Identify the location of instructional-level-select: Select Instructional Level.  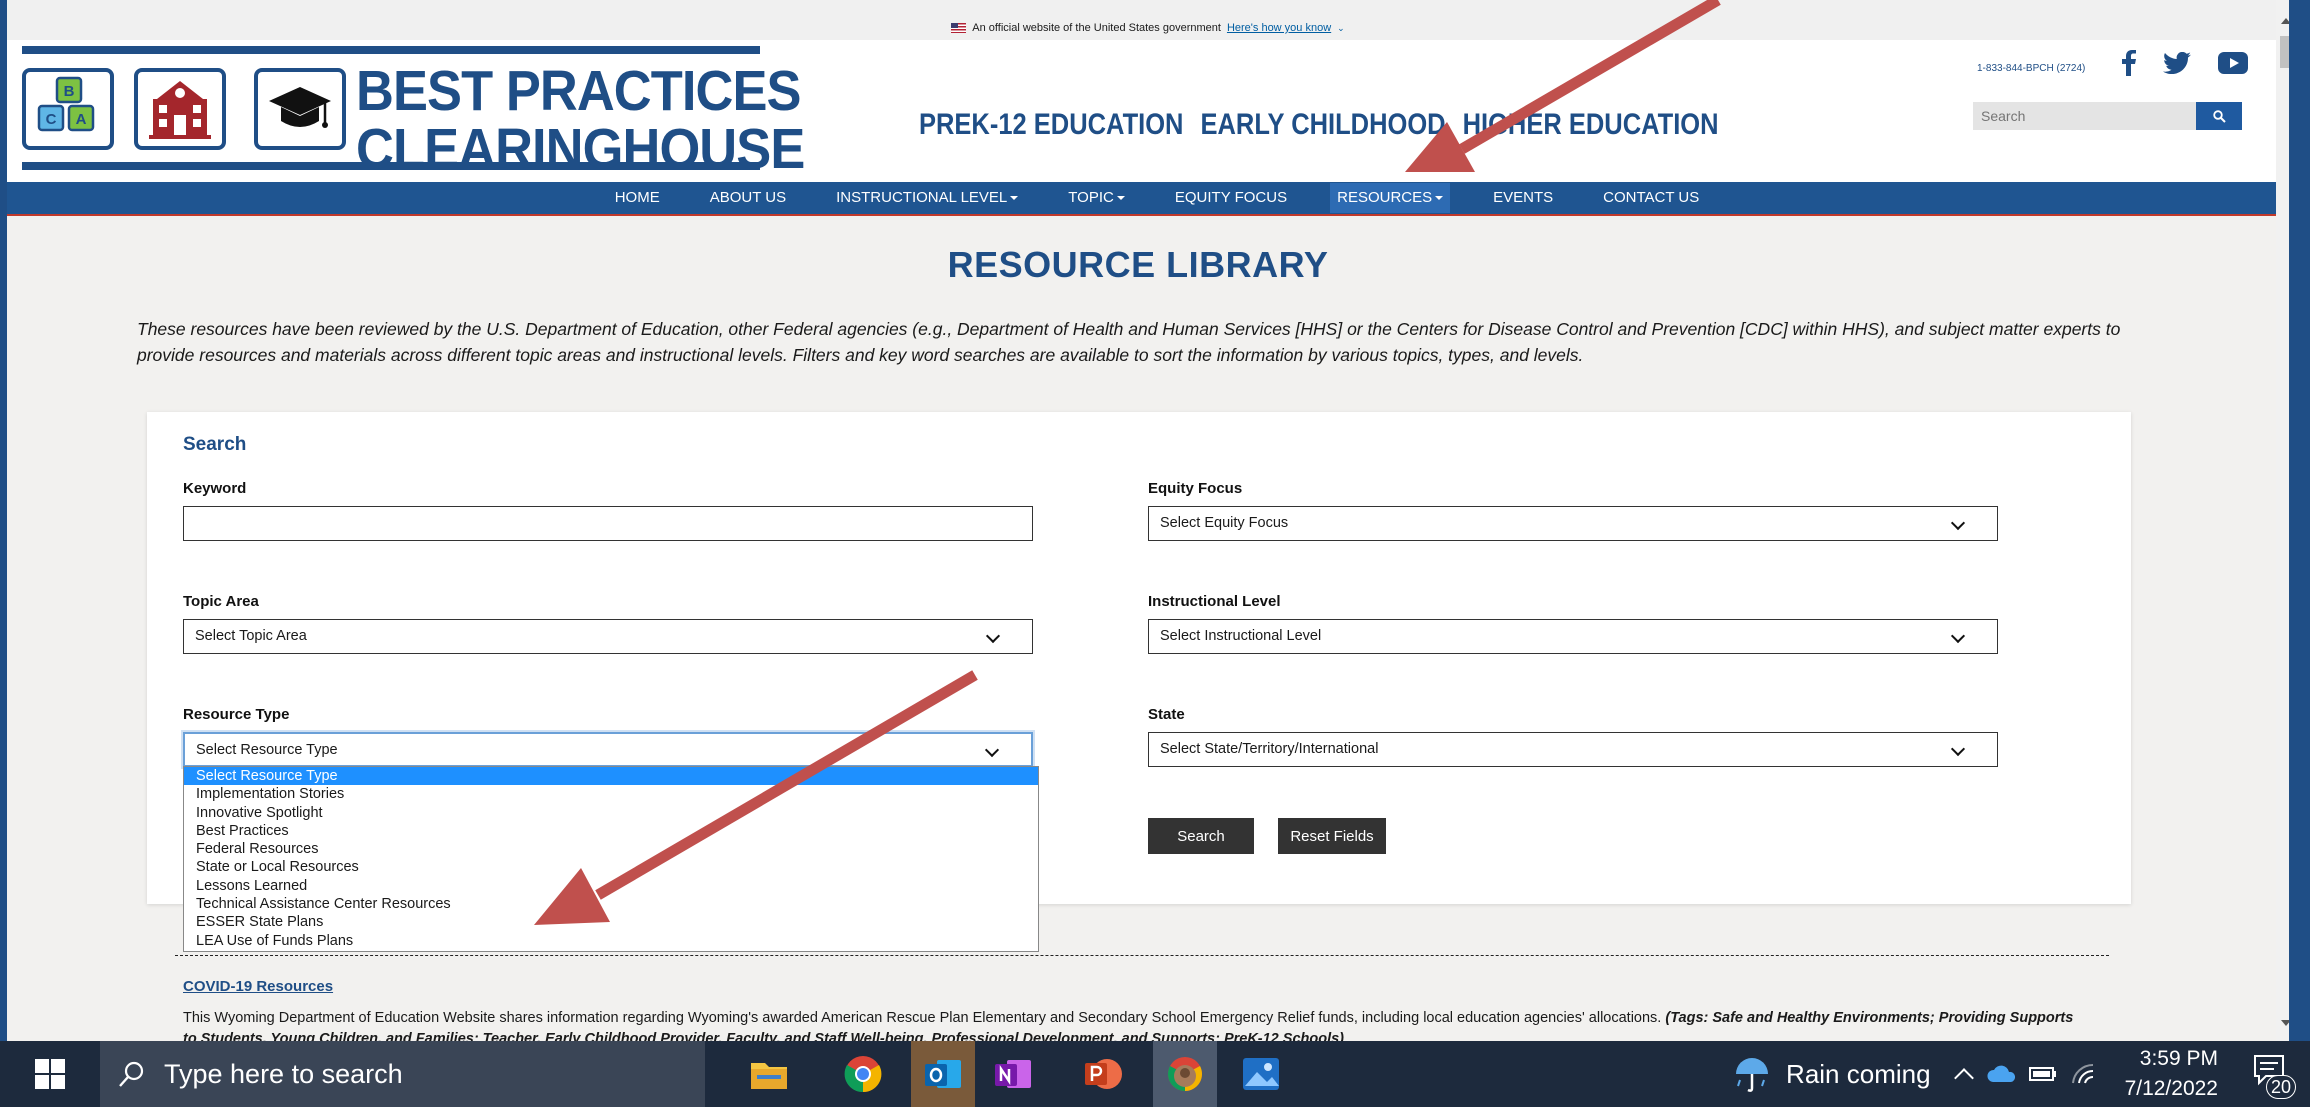
(1573, 636).